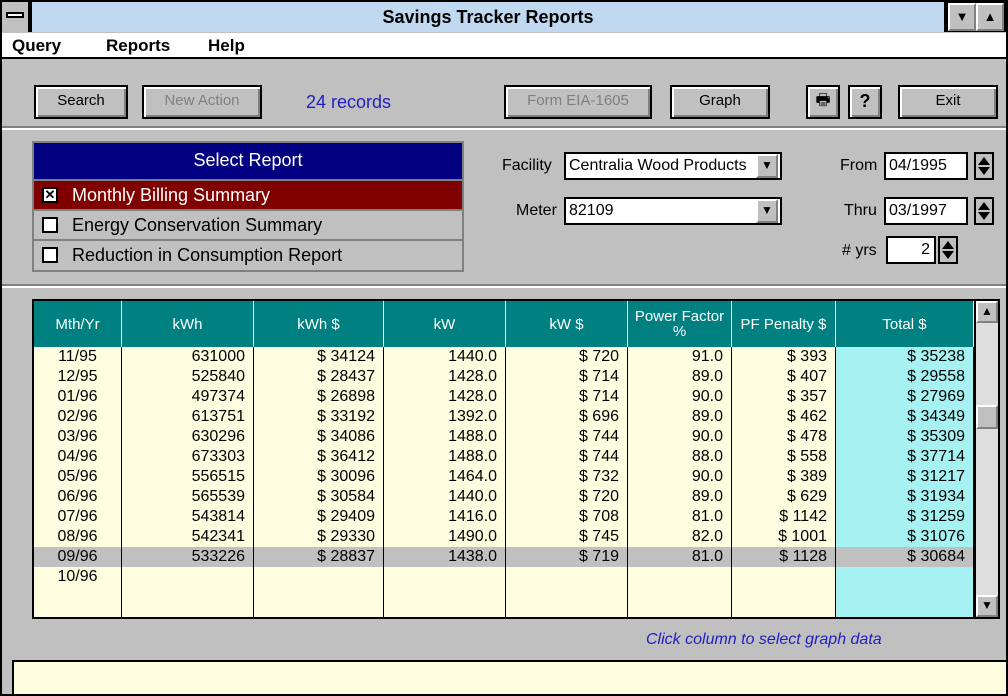 The width and height of the screenshot is (1008, 696). I want to click on menu-help: Help, so click(226, 46).